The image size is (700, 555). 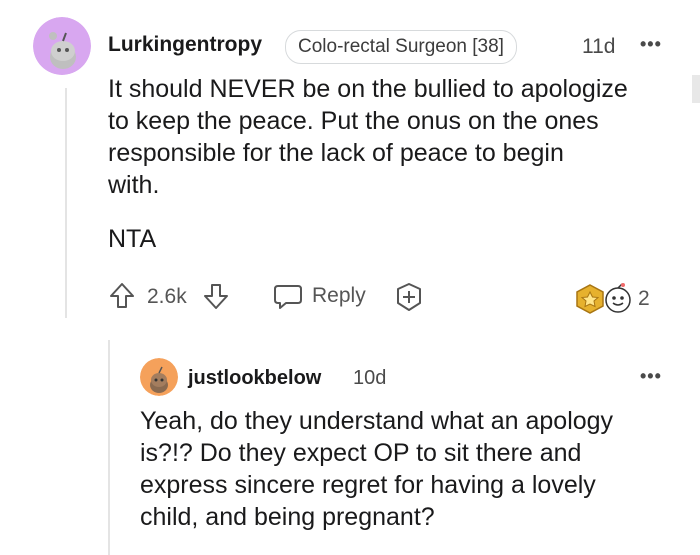 What do you see at coordinates (377, 421) in the screenshot?
I see `reply-body-line: Yeah, do they understand what an apology` at bounding box center [377, 421].